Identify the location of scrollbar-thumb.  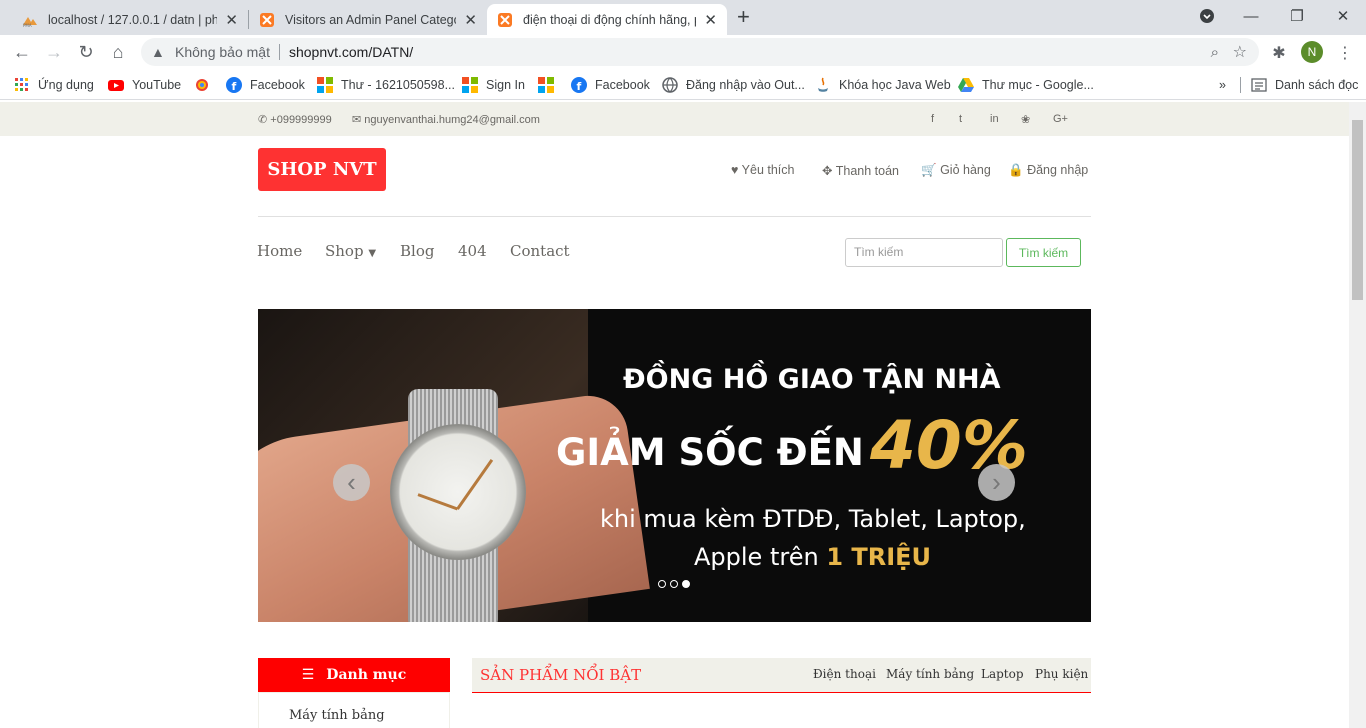
(1357, 210).